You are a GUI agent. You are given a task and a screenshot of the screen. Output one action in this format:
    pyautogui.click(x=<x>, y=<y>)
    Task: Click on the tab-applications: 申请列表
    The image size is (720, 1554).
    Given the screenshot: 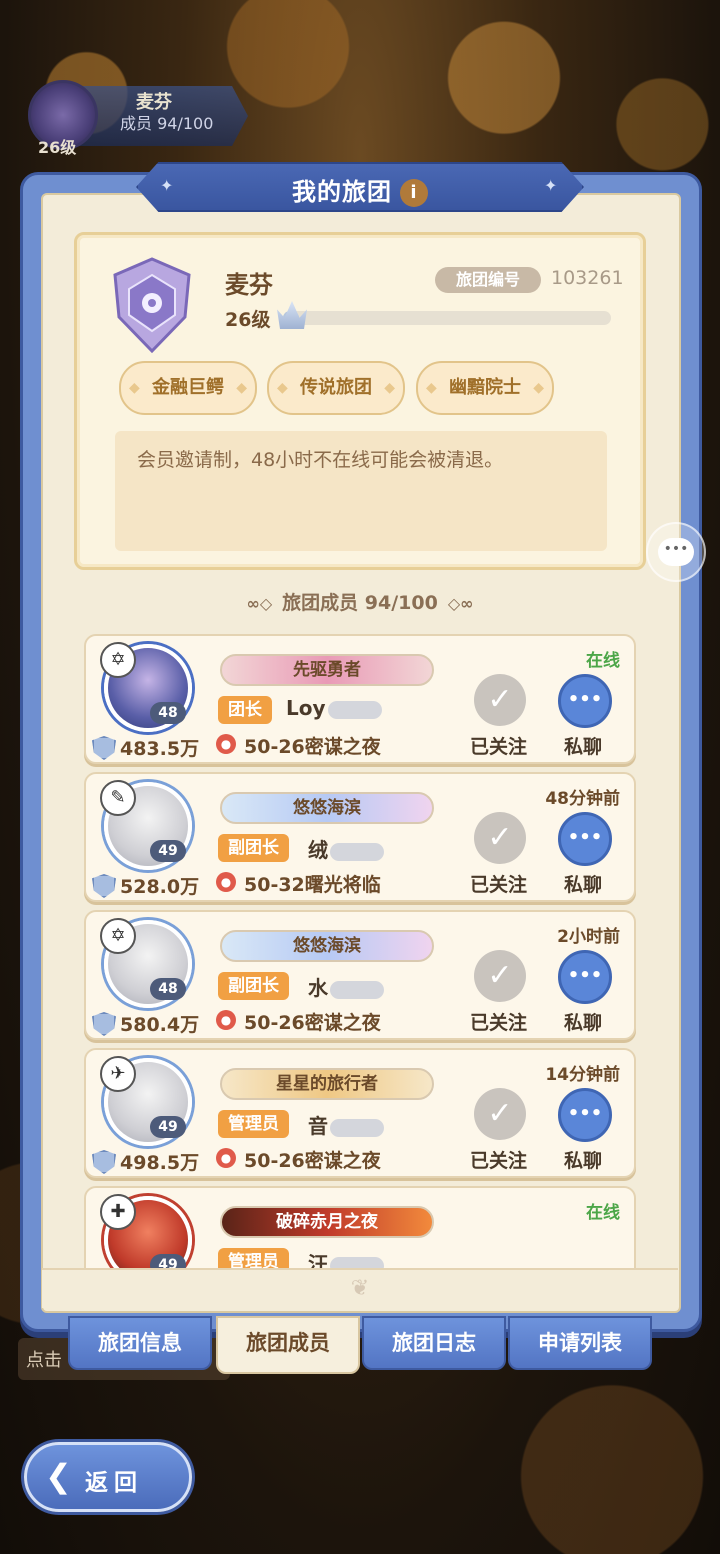 What is the action you would take?
    pyautogui.click(x=580, y=1343)
    